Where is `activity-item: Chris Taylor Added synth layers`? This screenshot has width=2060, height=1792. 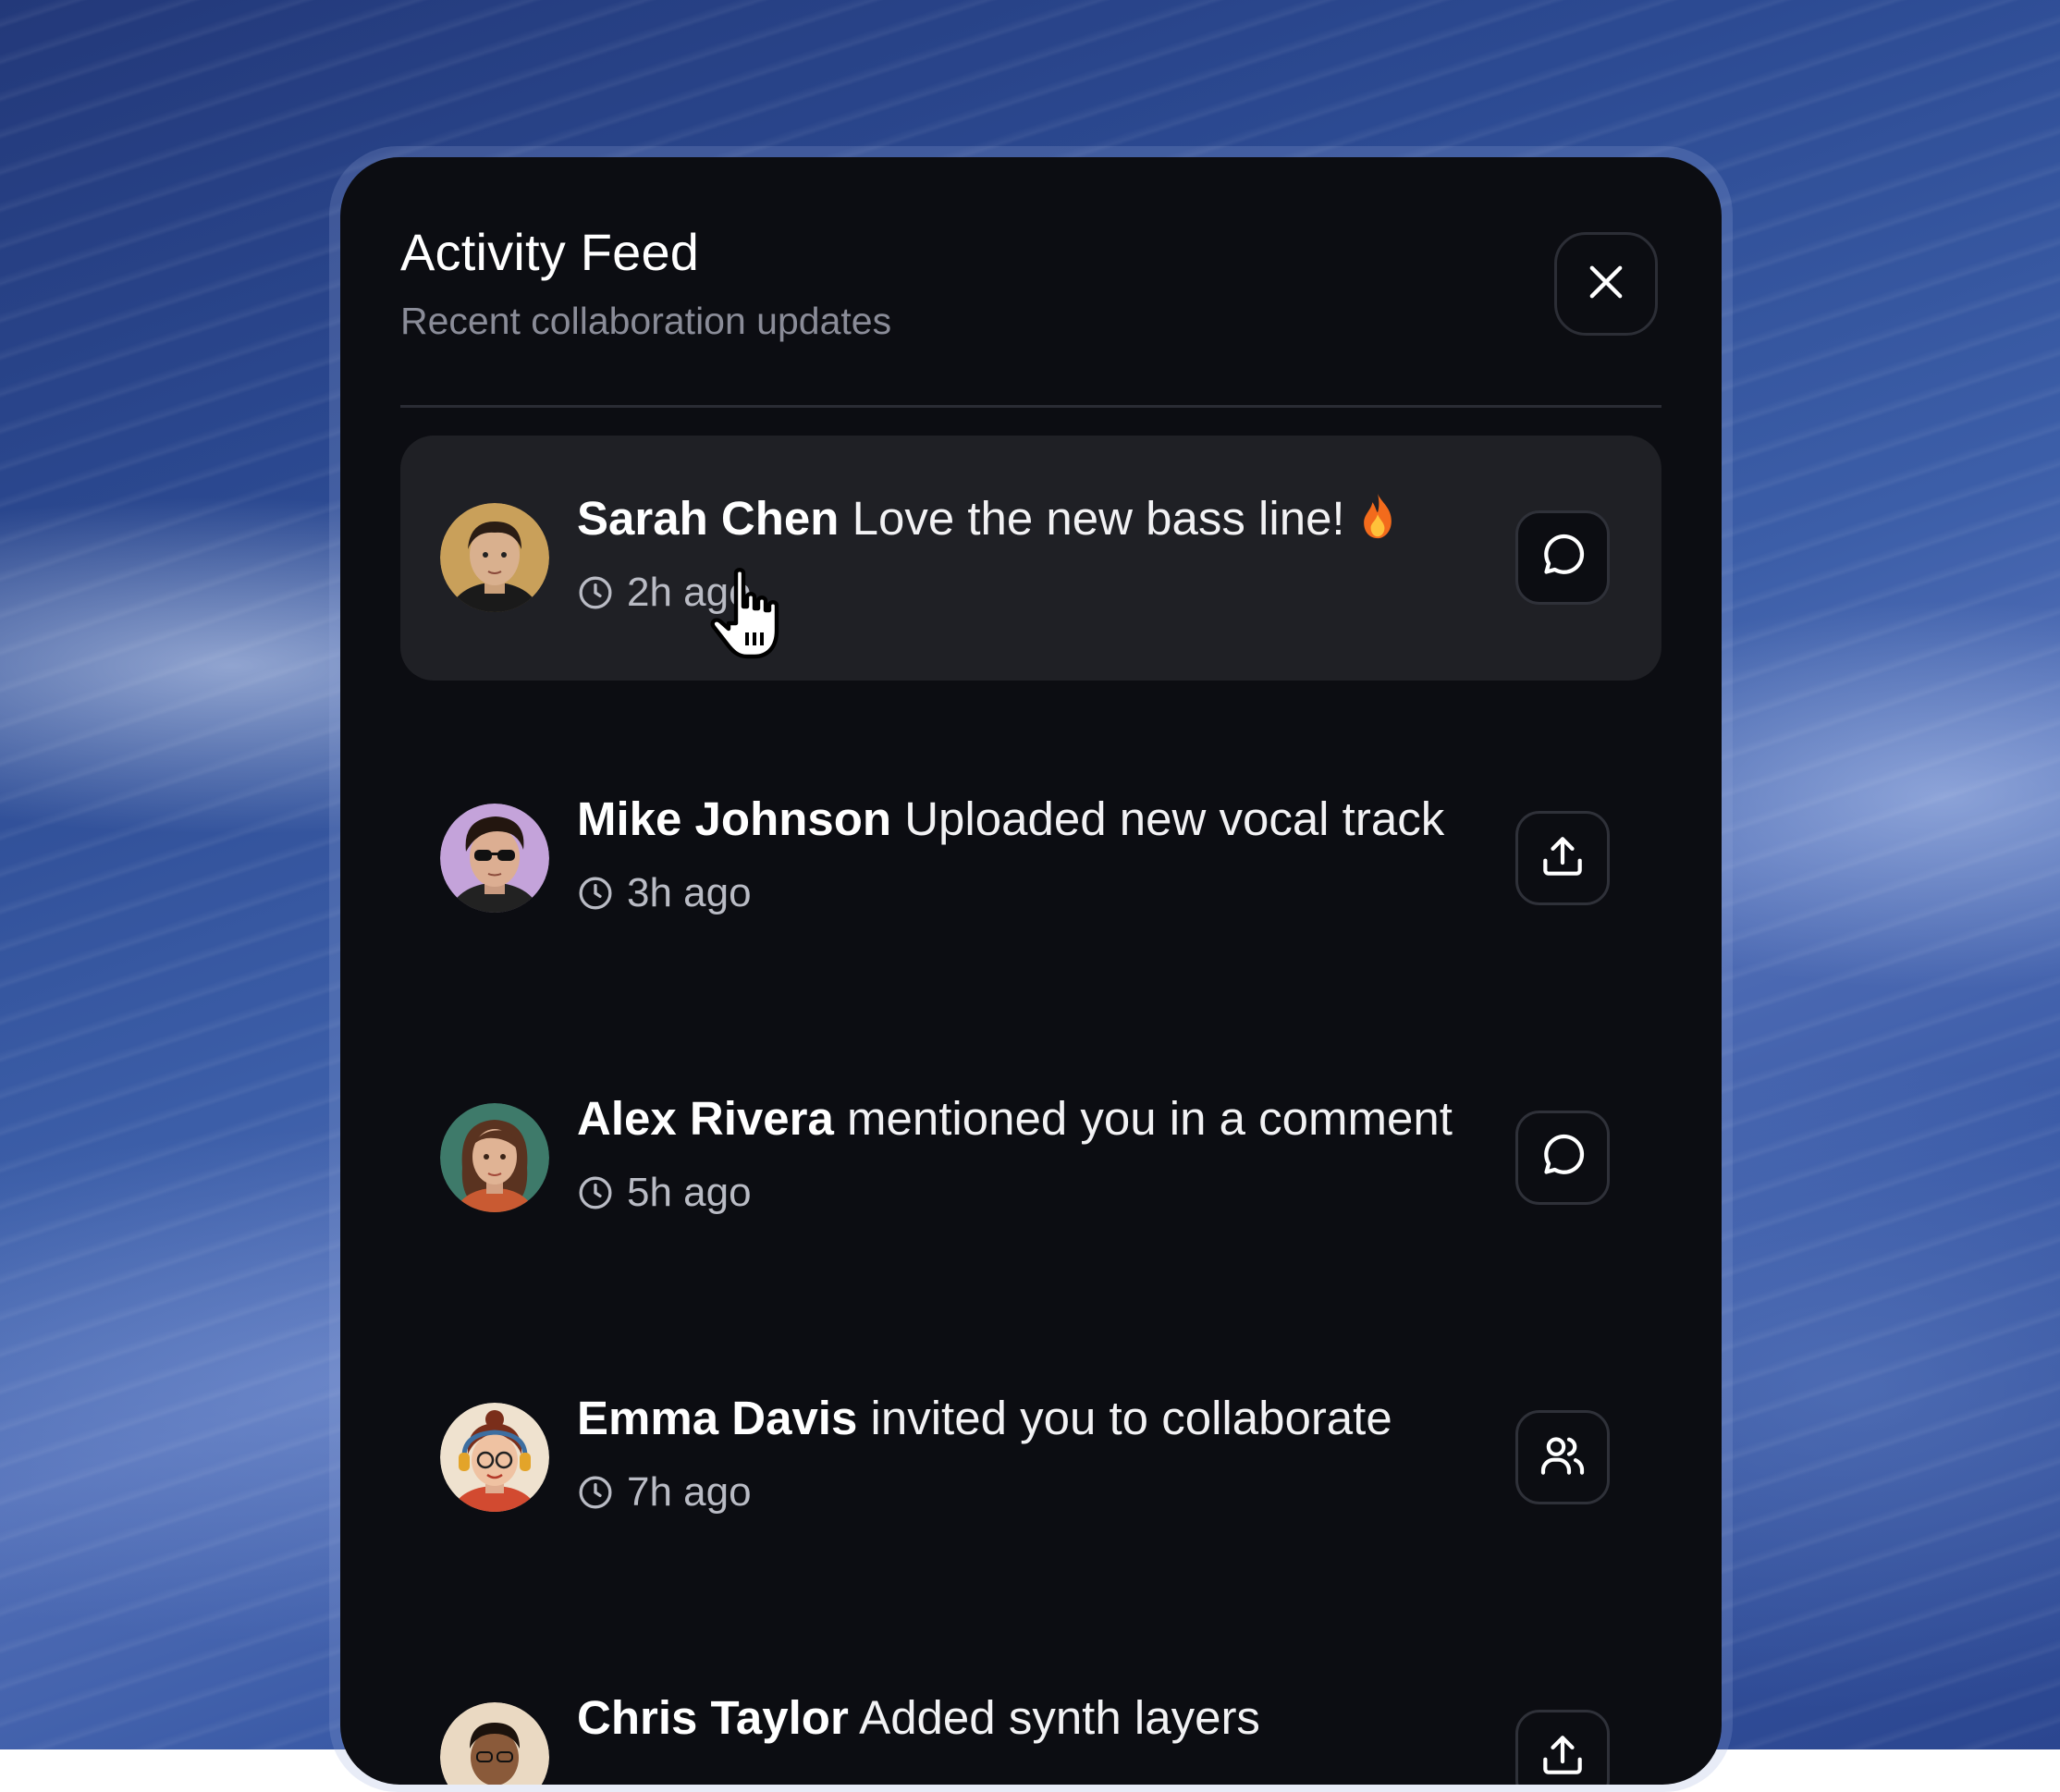
activity-item: Chris Taylor Added synth layers is located at coordinates (1030, 1710).